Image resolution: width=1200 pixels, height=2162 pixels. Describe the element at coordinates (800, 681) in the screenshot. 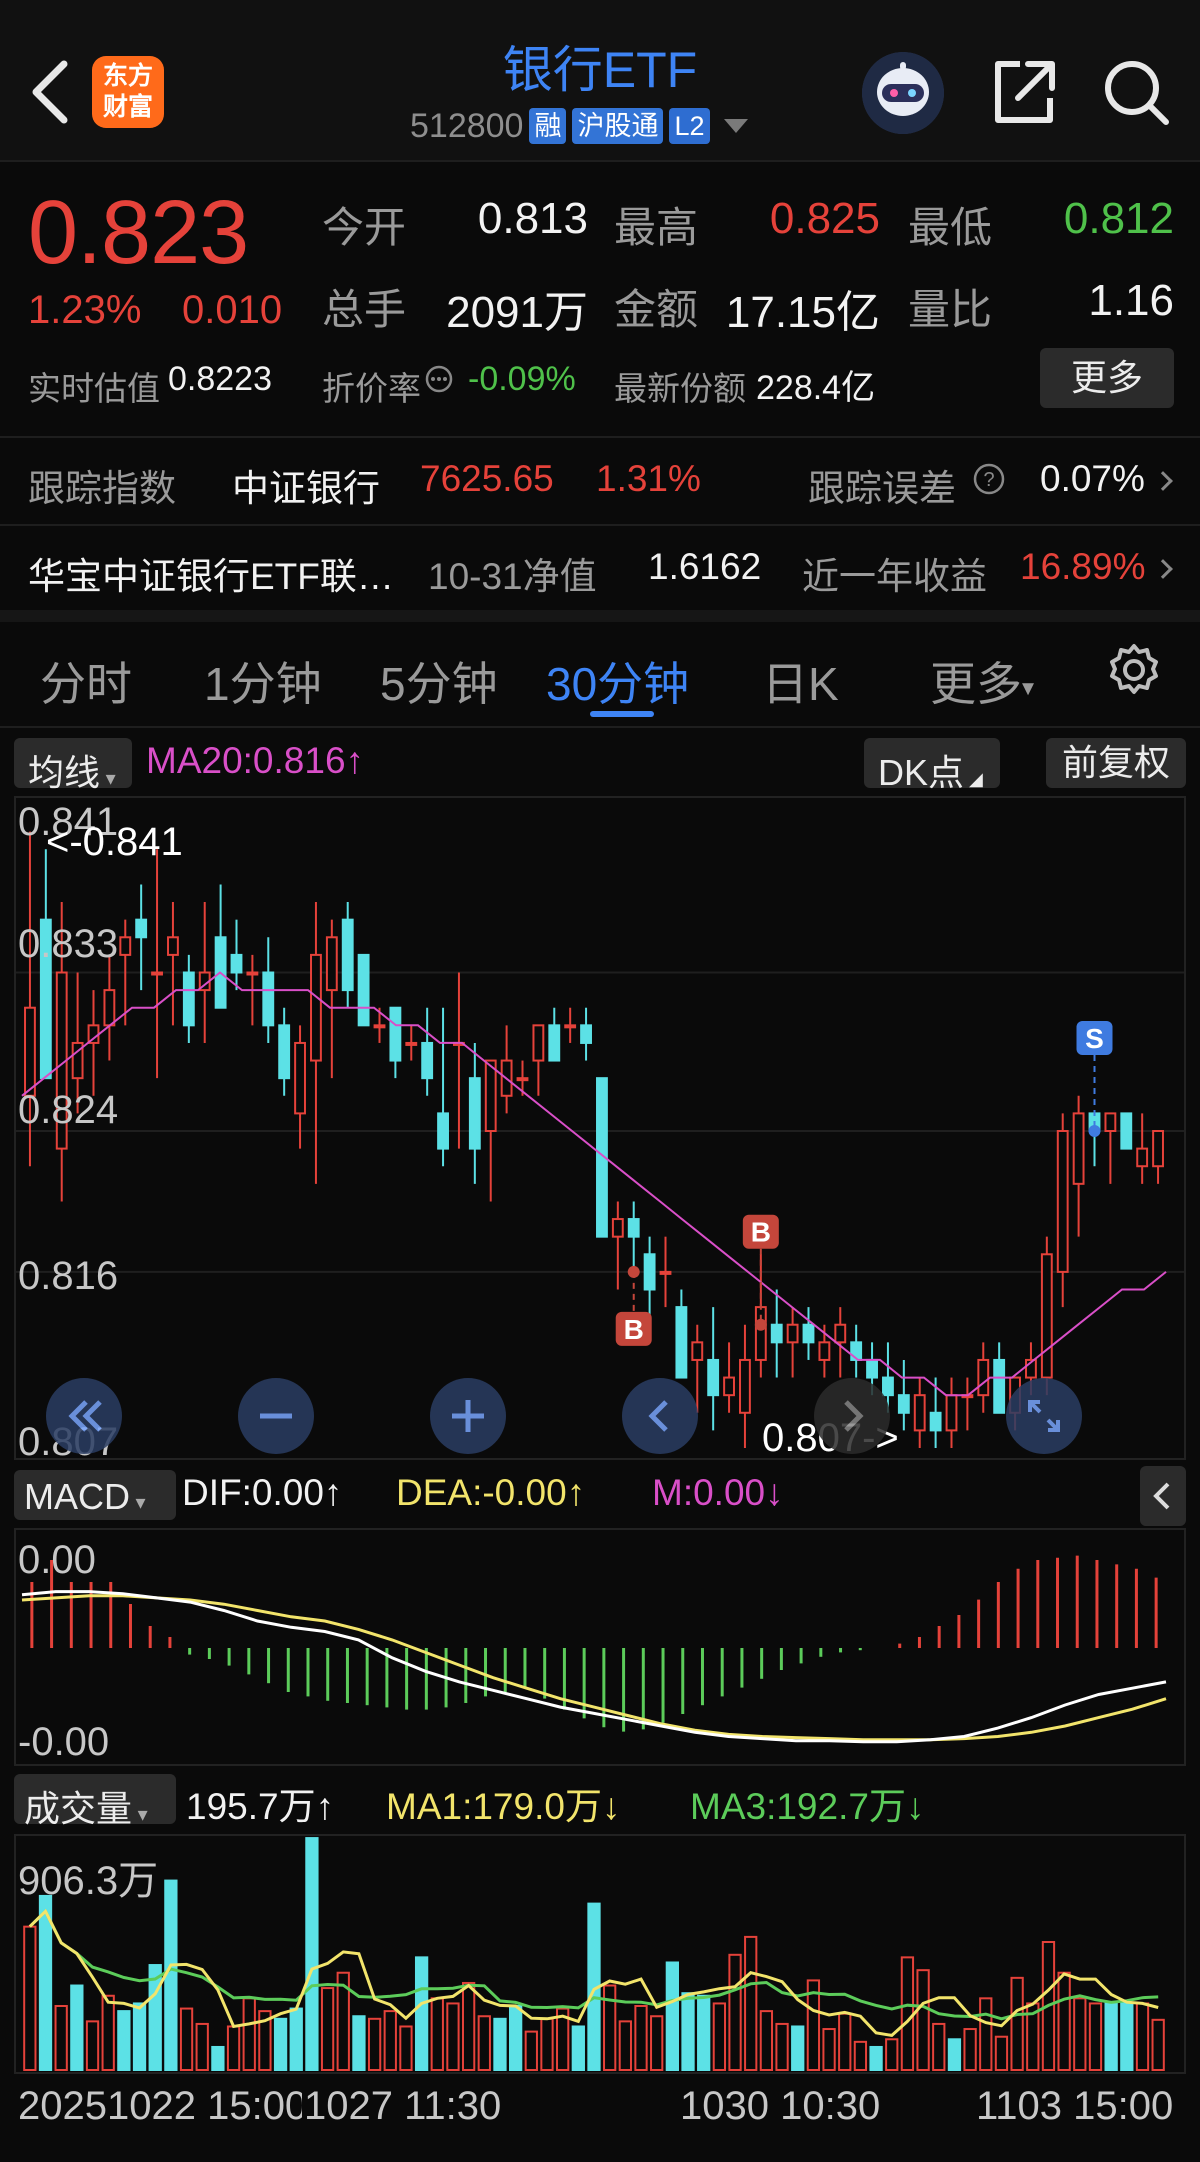

I see `tab-daily-k: 日K` at that location.